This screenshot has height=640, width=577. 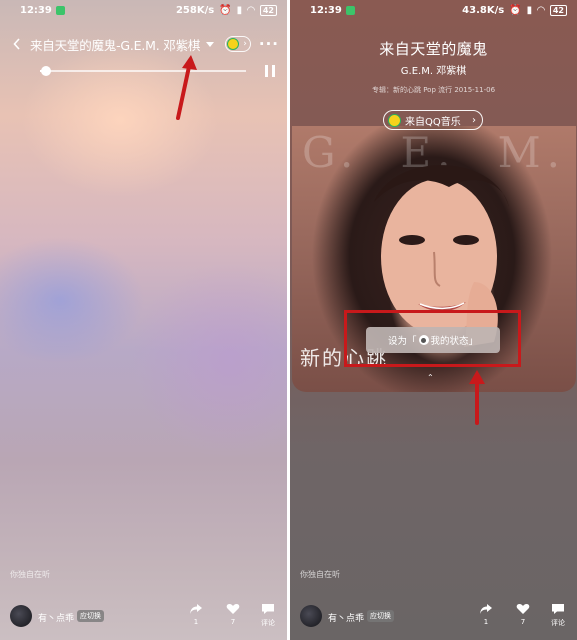 What do you see at coordinates (270, 71) in the screenshot?
I see `pause-button` at bounding box center [270, 71].